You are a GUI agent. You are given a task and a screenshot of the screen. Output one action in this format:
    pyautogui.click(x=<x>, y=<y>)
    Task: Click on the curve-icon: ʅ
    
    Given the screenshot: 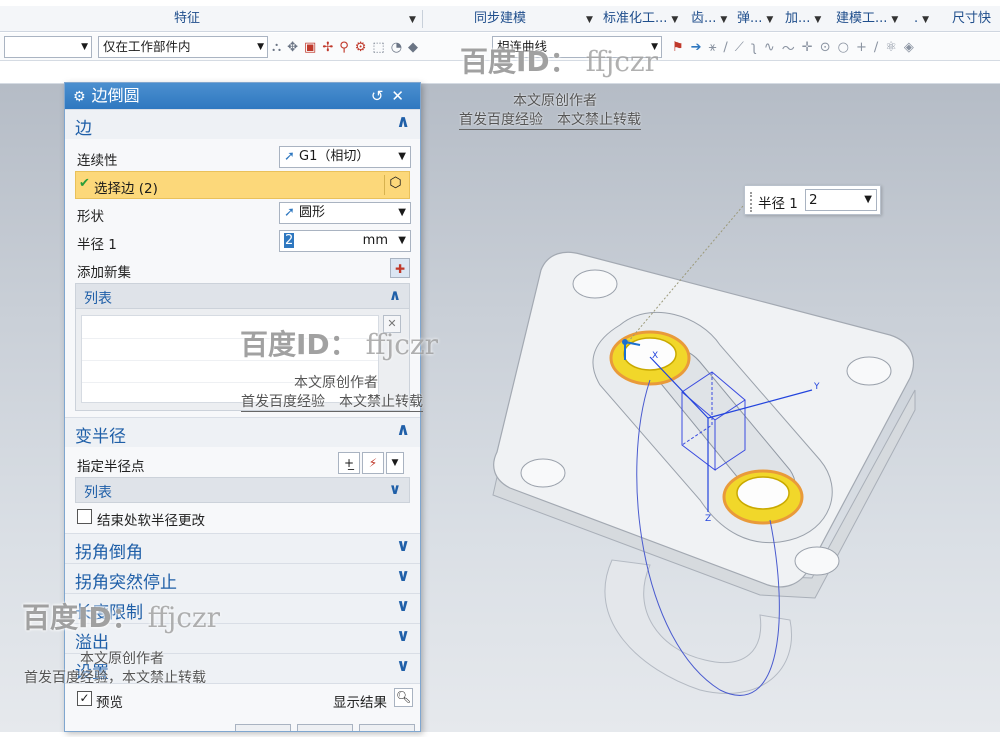 What is the action you would take?
    pyautogui.click(x=754, y=47)
    